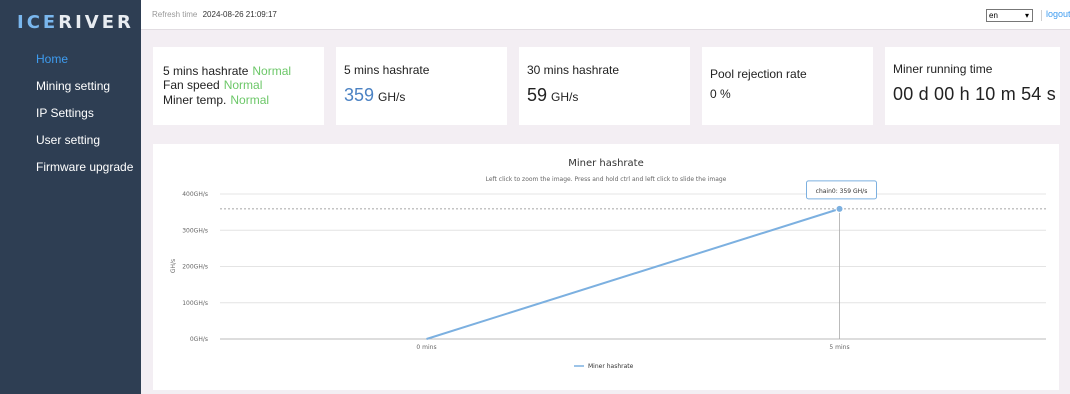  What do you see at coordinates (70, 142) in the screenshot?
I see `sidebar-item-user-setting: User setting` at bounding box center [70, 142].